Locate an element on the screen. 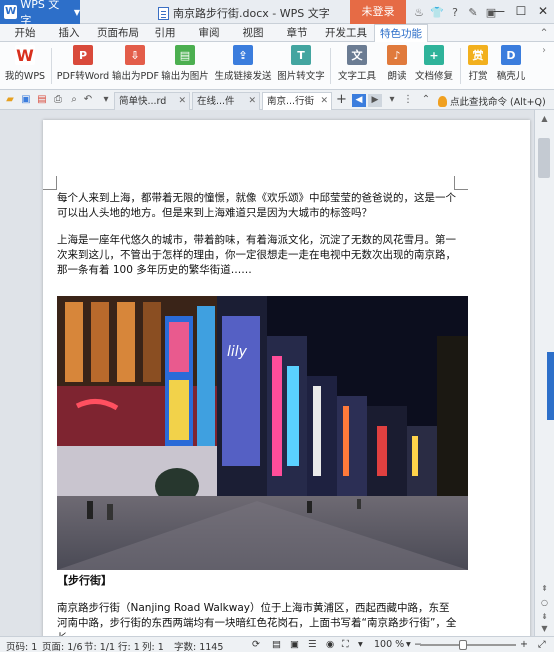 This screenshot has height=652, width=554. scroll-up-icon: ▲ is located at coordinates (544, 118).